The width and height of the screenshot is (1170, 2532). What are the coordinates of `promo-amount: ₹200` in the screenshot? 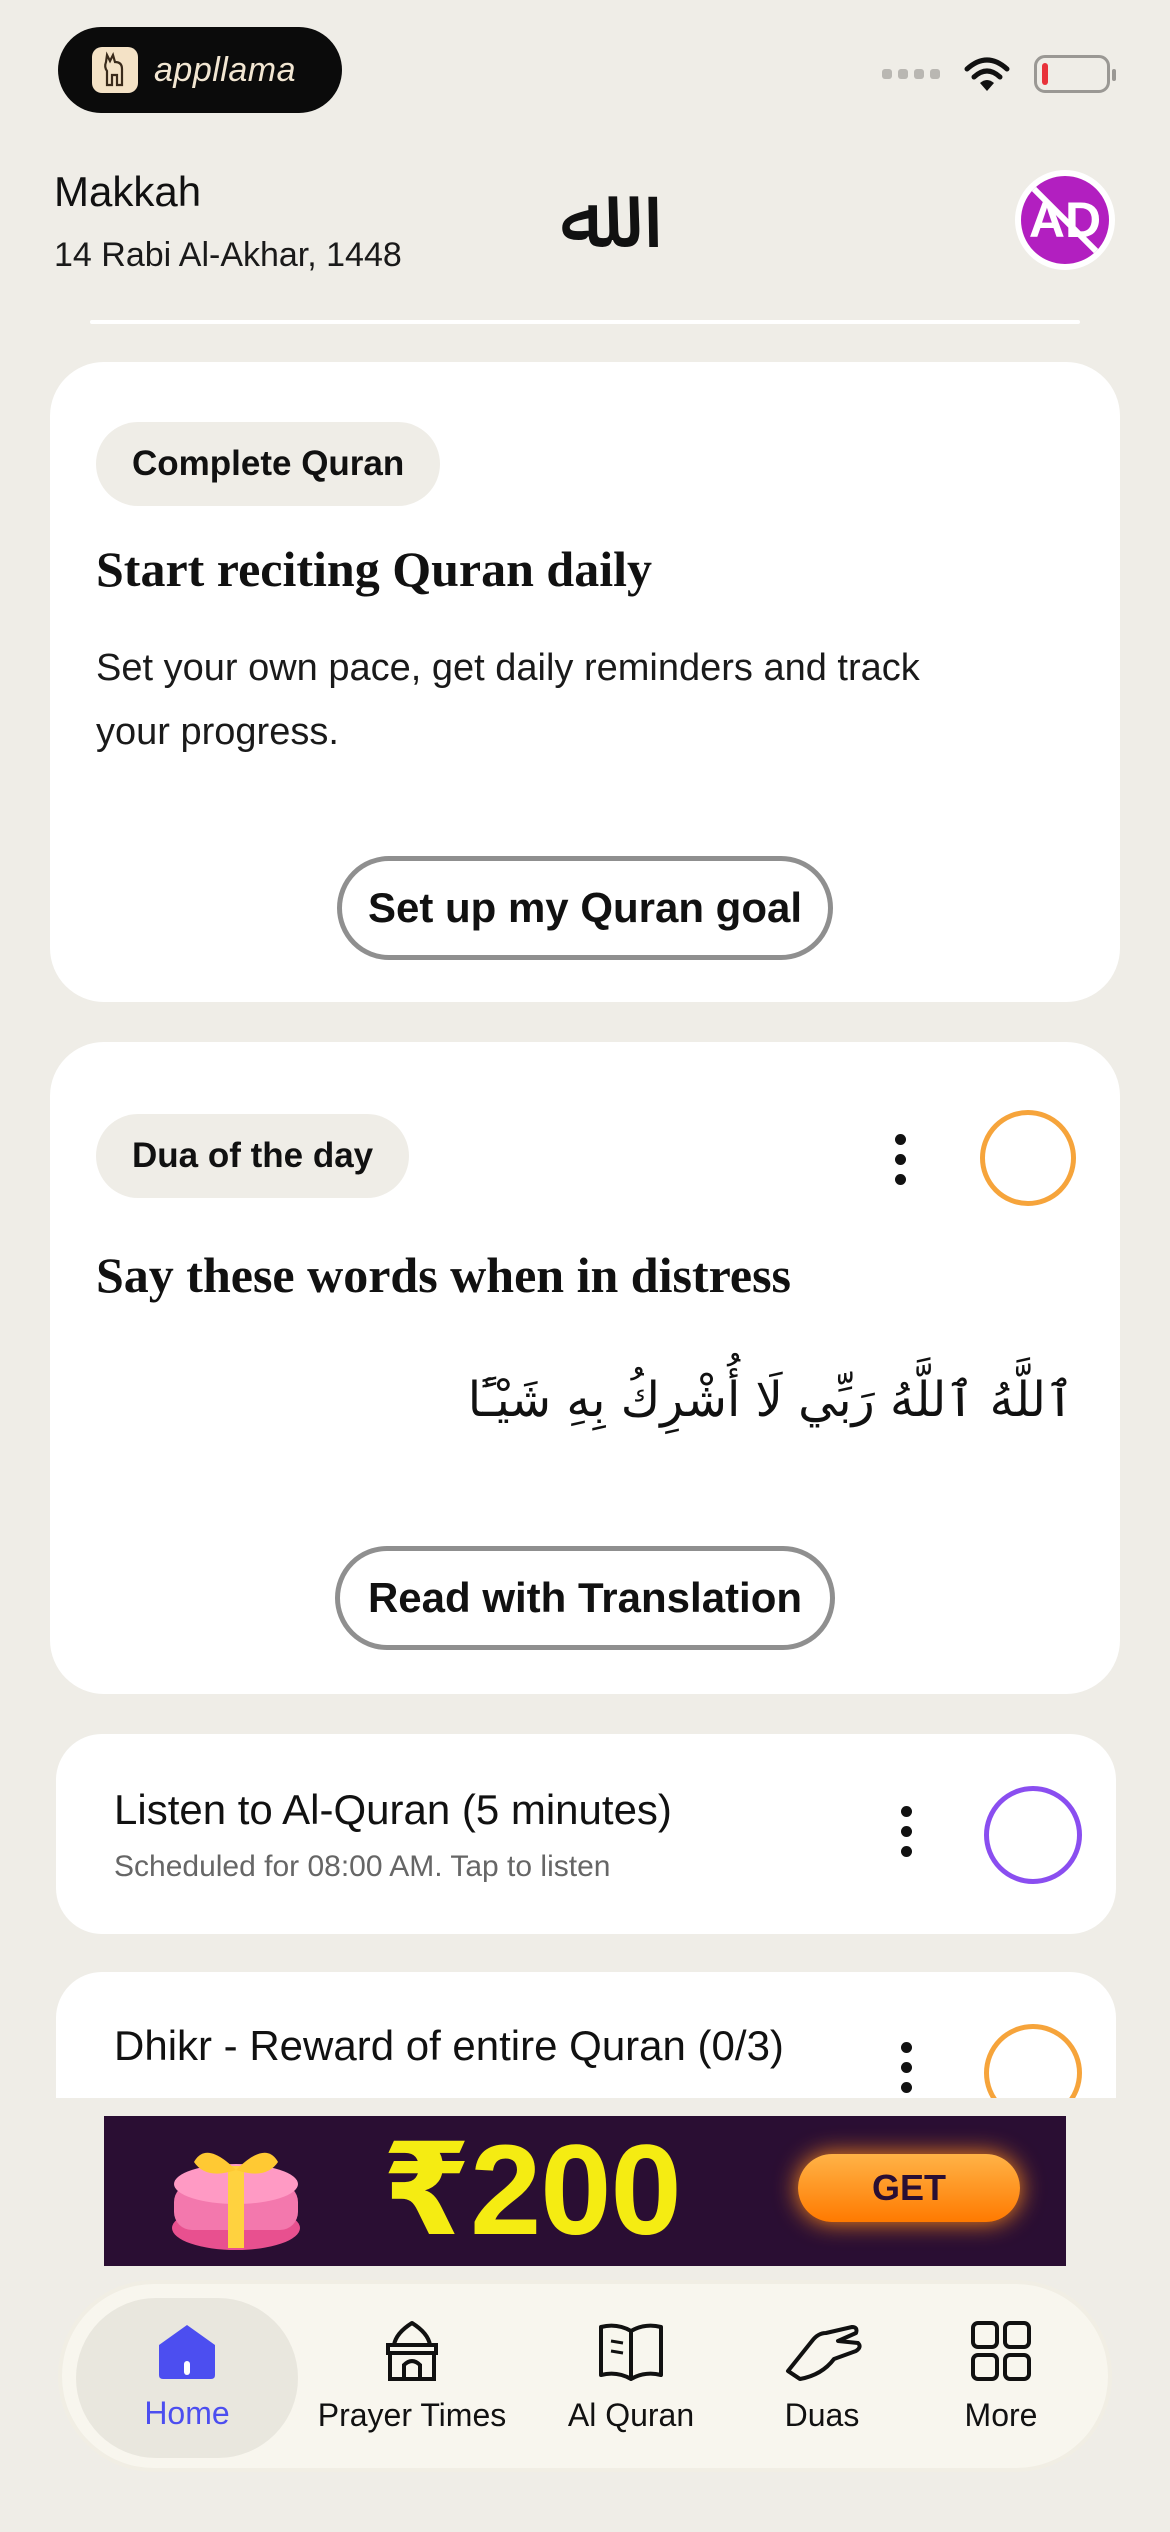 It's located at (532, 2190).